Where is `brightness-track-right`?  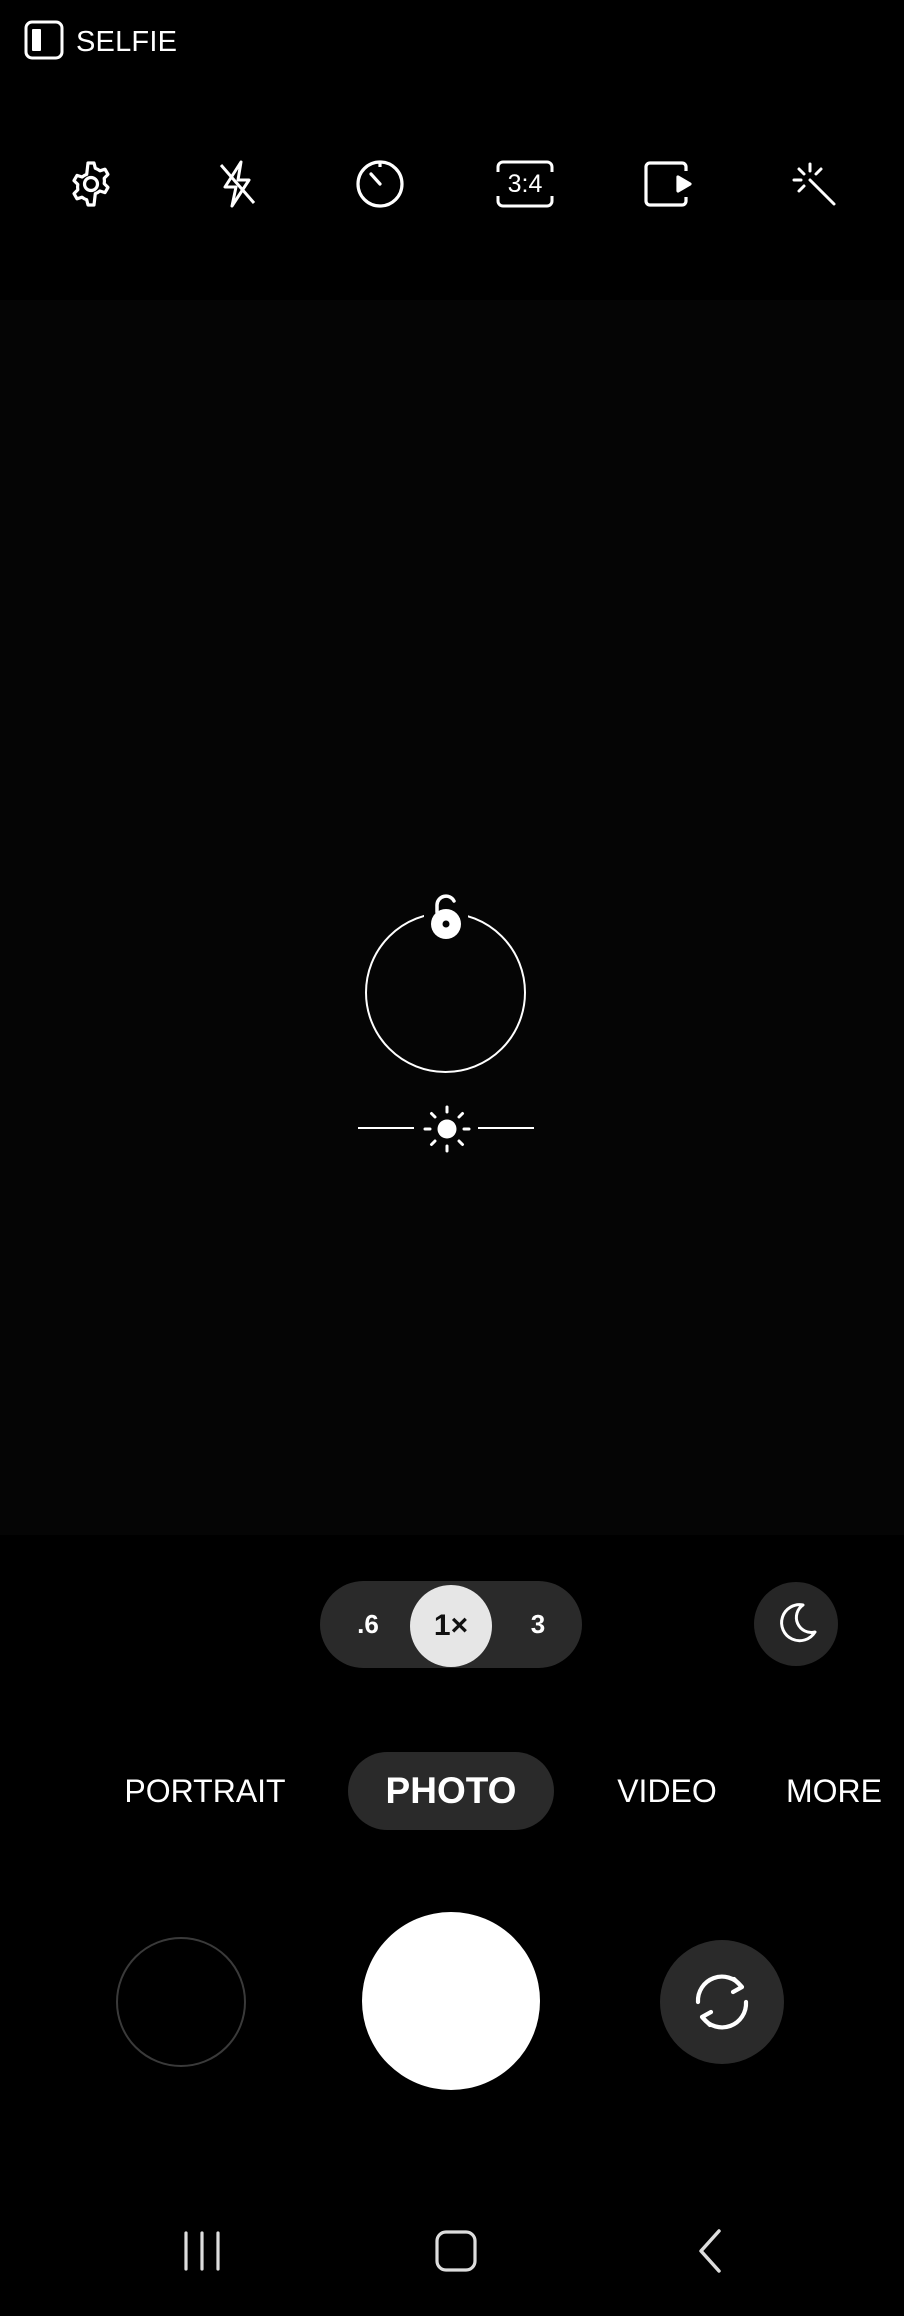 brightness-track-right is located at coordinates (506, 1128).